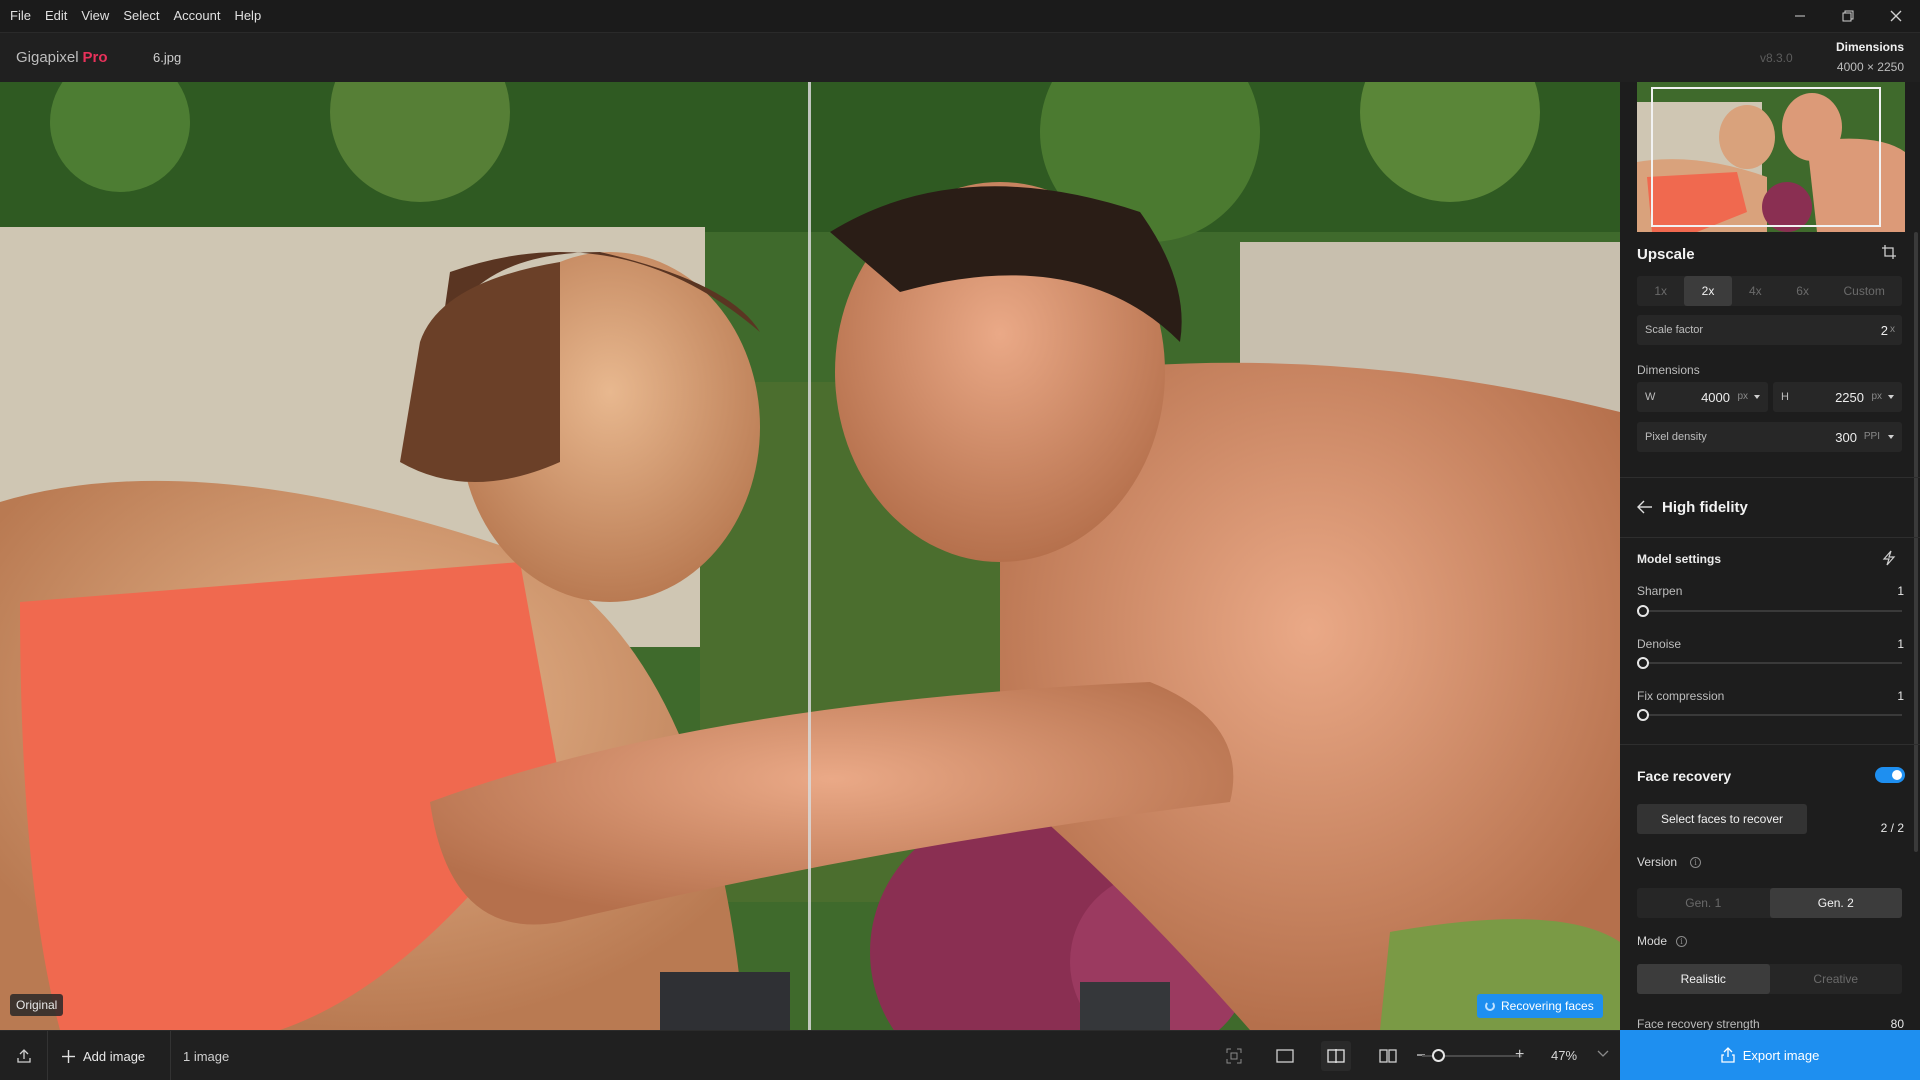  I want to click on height-unit-dropdown-icon, so click(1891, 397).